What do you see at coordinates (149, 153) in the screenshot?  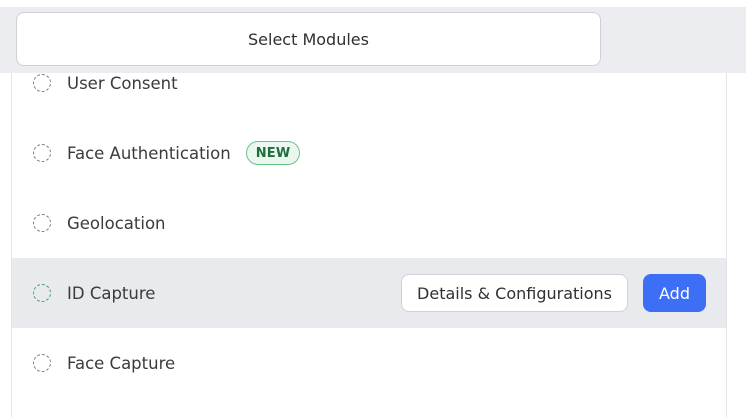 I see `module-label: Face Authentication` at bounding box center [149, 153].